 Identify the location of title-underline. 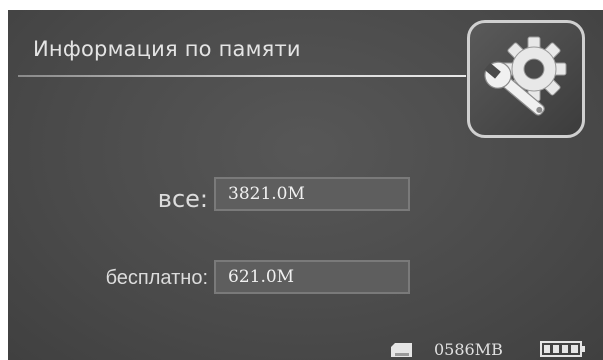
(242, 76).